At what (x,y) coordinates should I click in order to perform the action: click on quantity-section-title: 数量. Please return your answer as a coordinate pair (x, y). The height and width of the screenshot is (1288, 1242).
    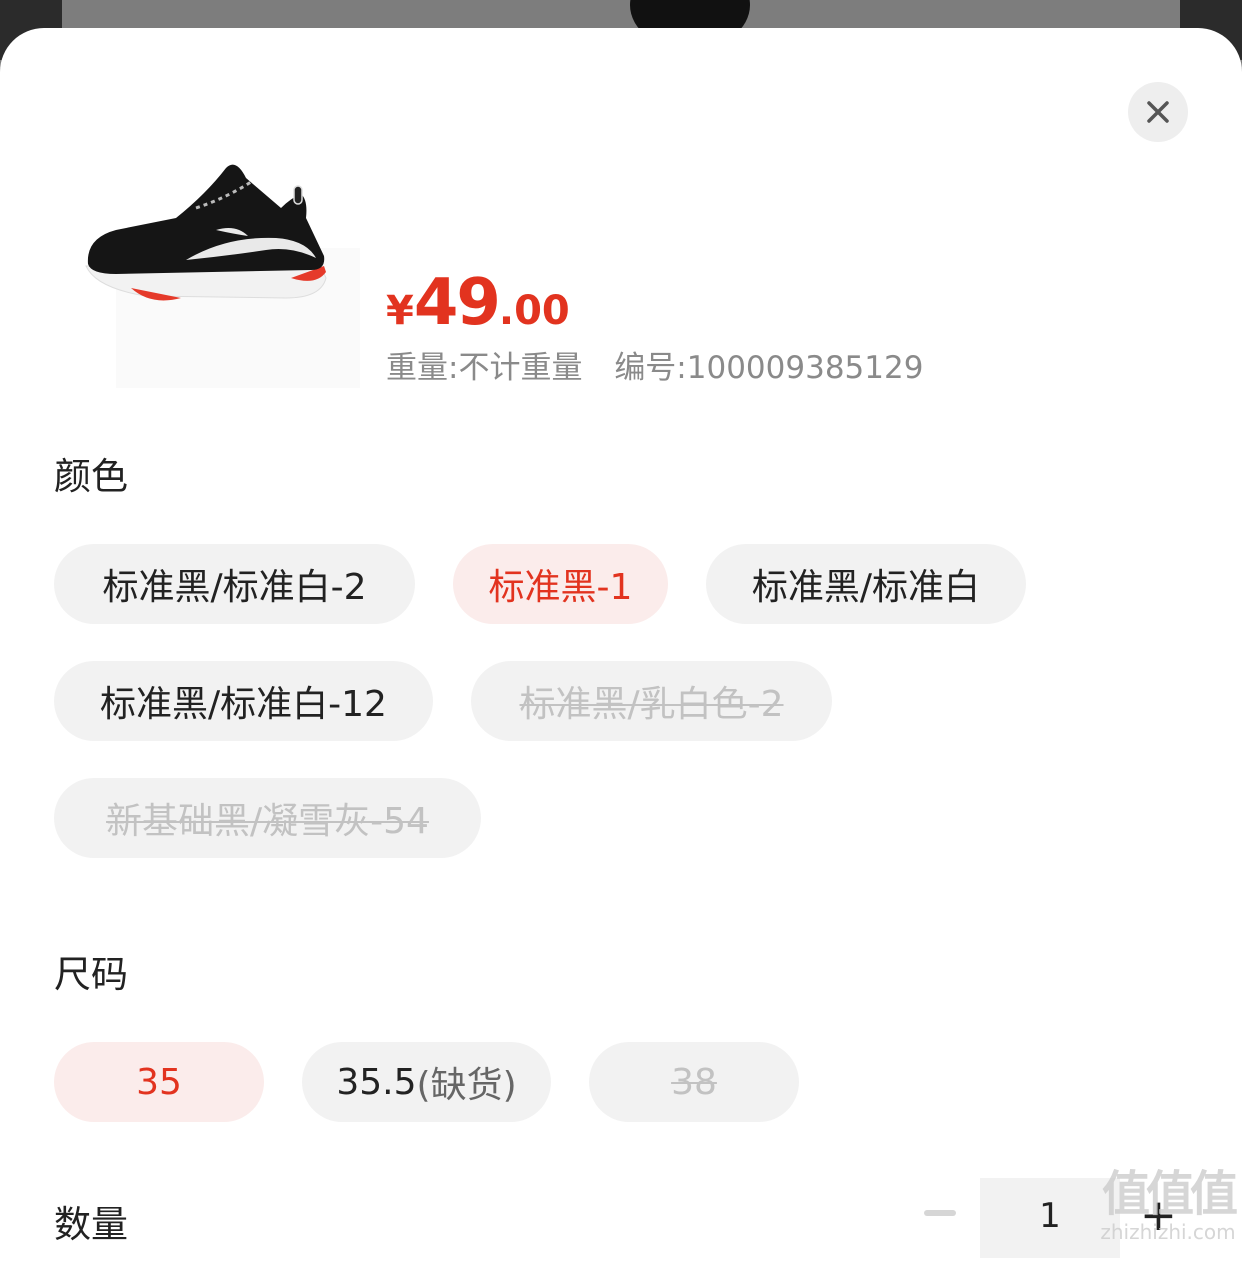
    Looking at the image, I should click on (91, 1224).